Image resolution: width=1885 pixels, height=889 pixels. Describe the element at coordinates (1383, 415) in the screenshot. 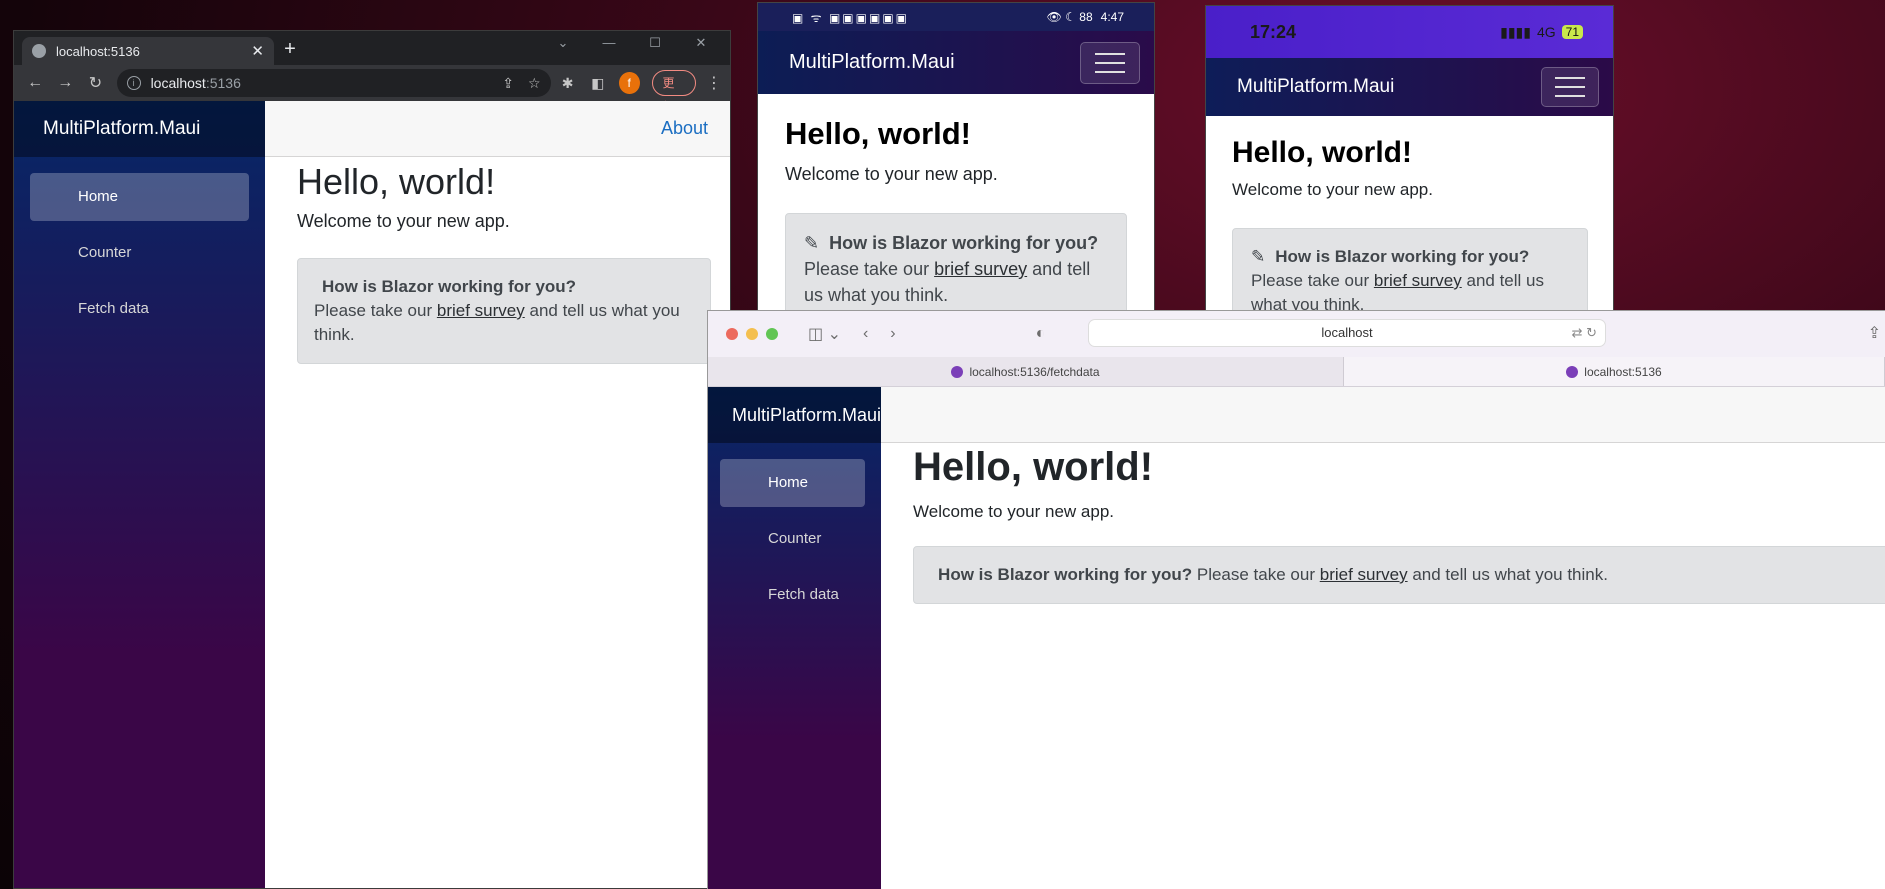

I see `top-row` at that location.